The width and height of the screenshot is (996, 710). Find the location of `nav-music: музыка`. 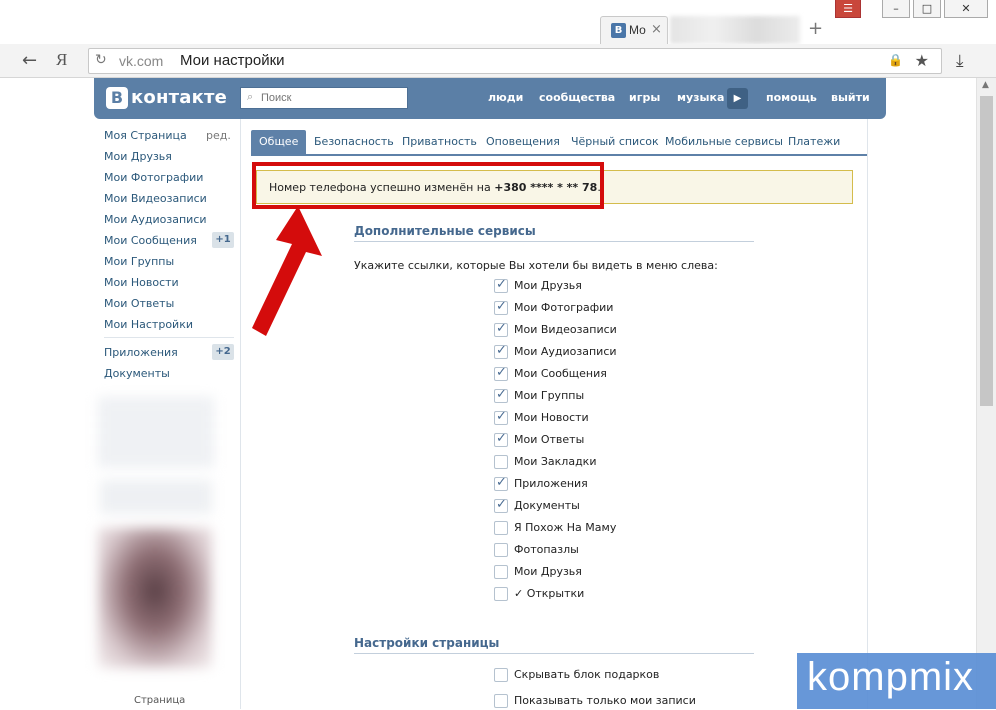

nav-music: музыка is located at coordinates (700, 97).